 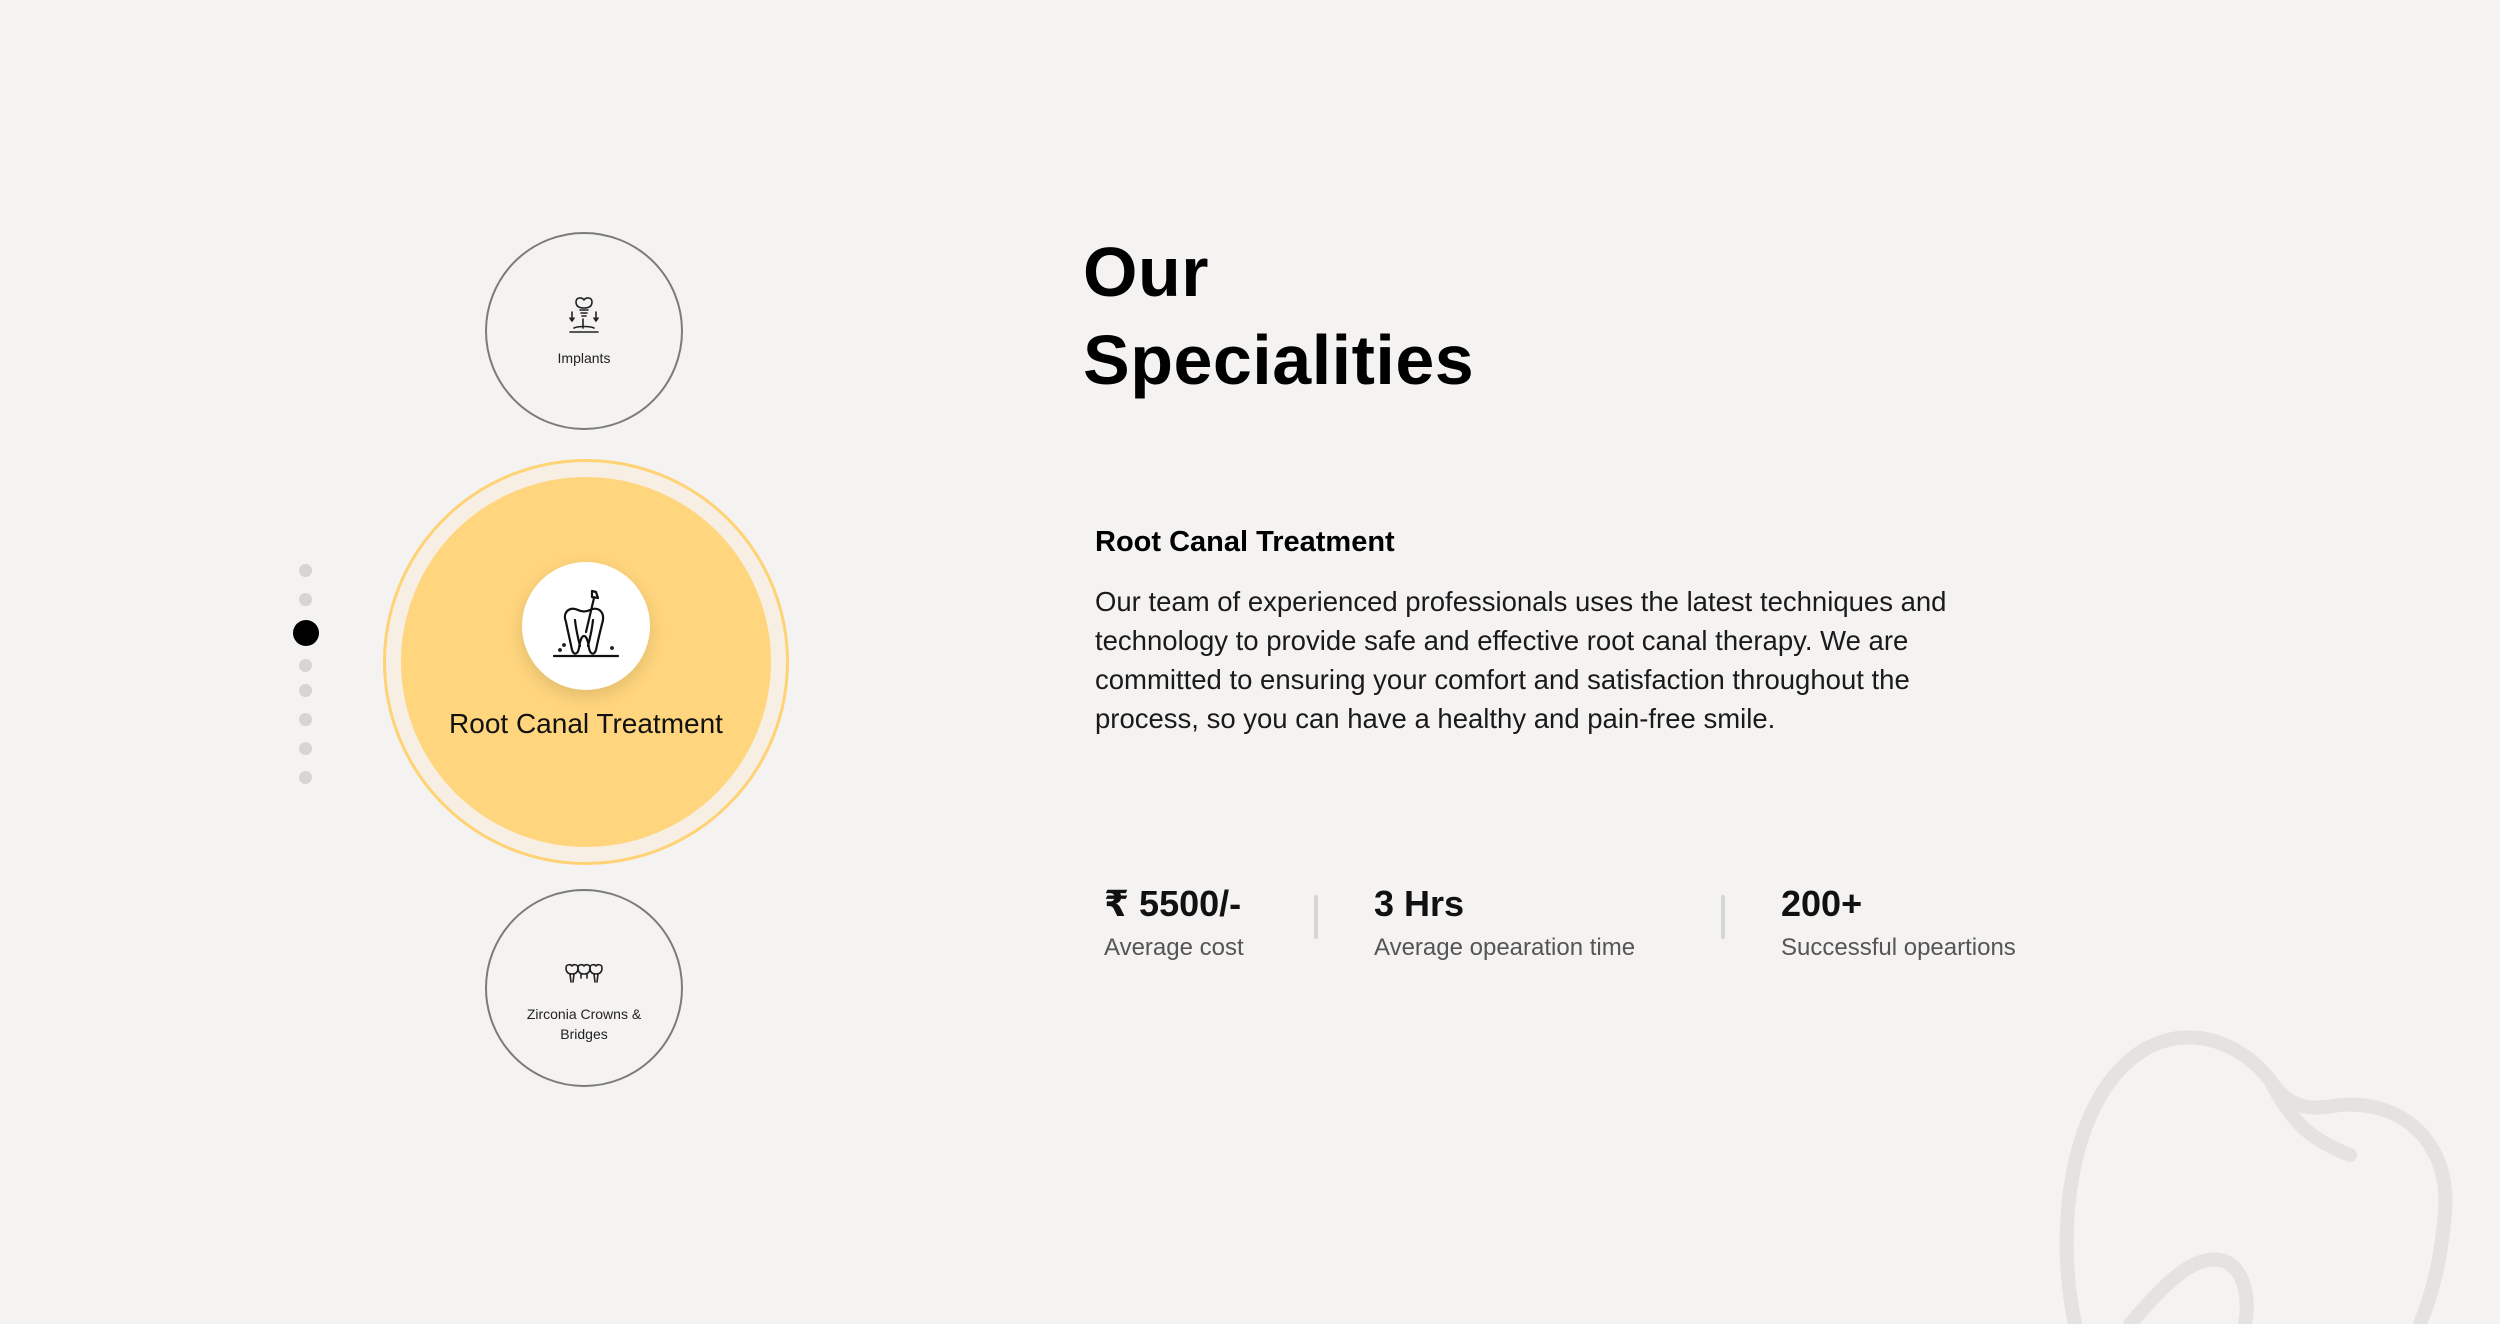 I want to click on stat-value: 3 Hrs, so click(x=1419, y=903).